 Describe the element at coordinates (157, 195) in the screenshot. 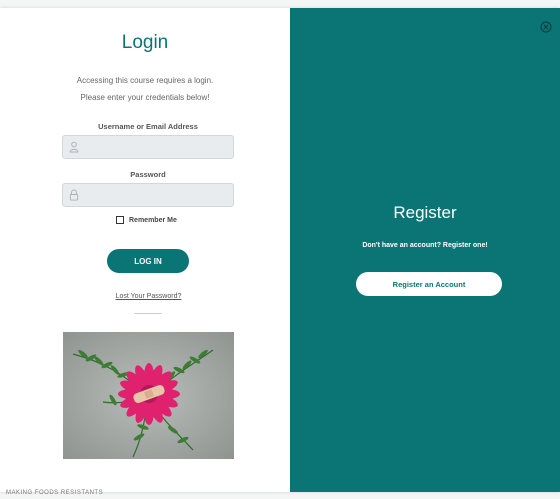

I see `password-input` at that location.